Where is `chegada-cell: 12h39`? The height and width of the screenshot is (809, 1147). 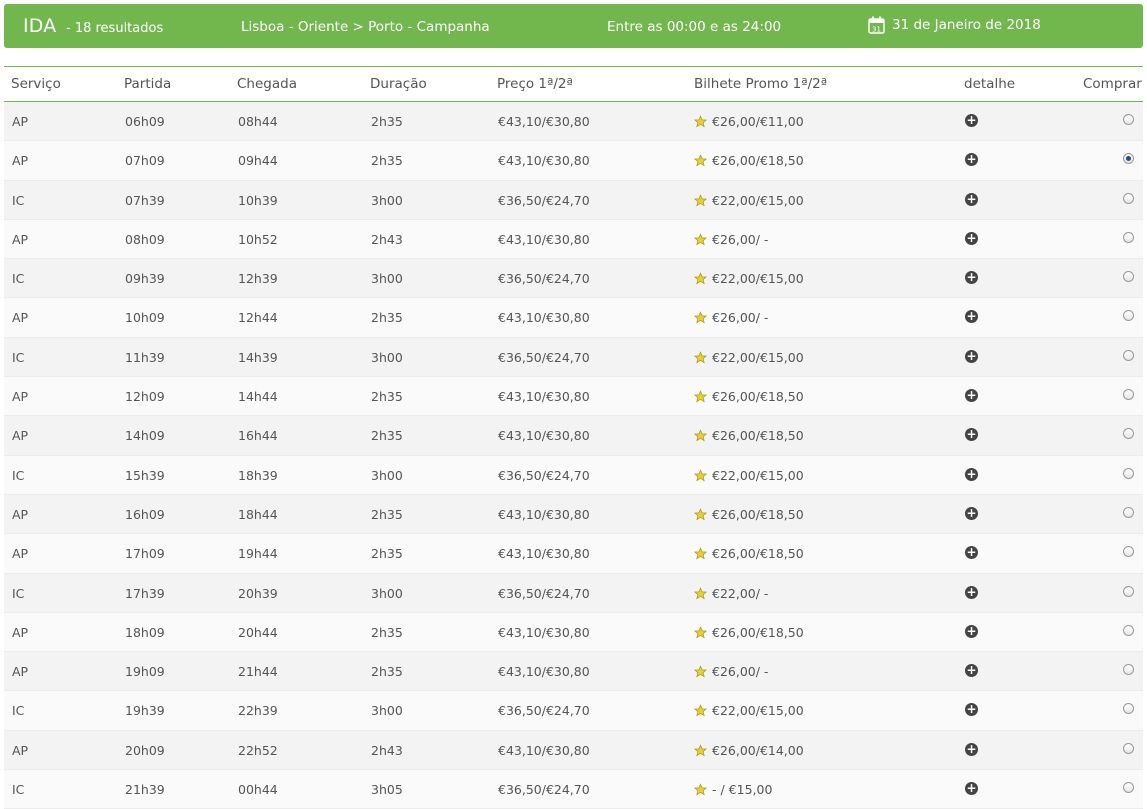
chegada-cell: 12h39 is located at coordinates (258, 279).